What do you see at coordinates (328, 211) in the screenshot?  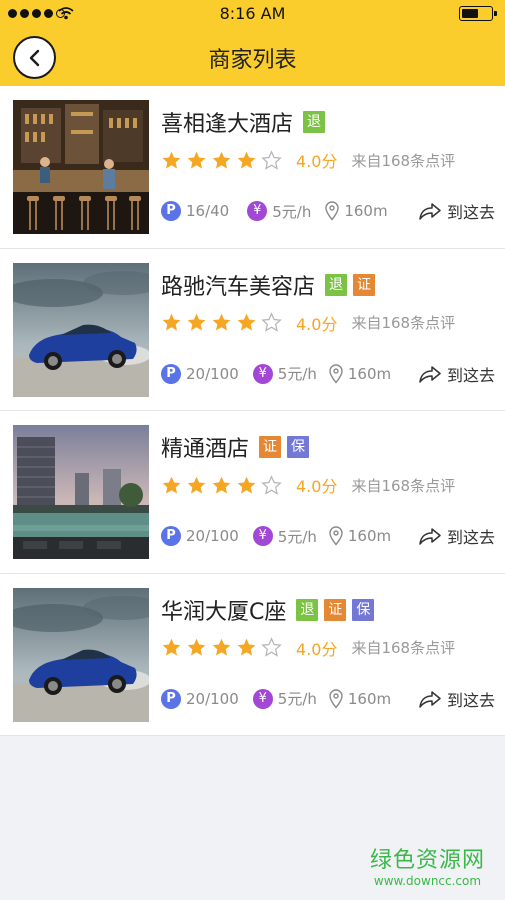 I see `info-line: P 16/40 ¥ 5元/h 160m 到这去` at bounding box center [328, 211].